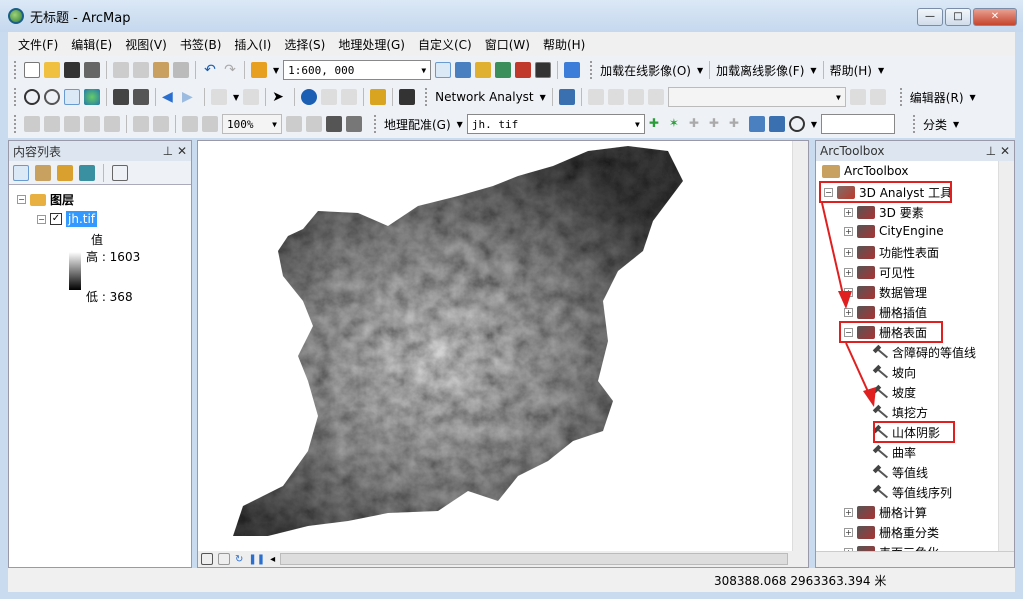 This screenshot has width=1023, height=599. I want to click on forward-extent-icon: ▶, so click(190, 97).